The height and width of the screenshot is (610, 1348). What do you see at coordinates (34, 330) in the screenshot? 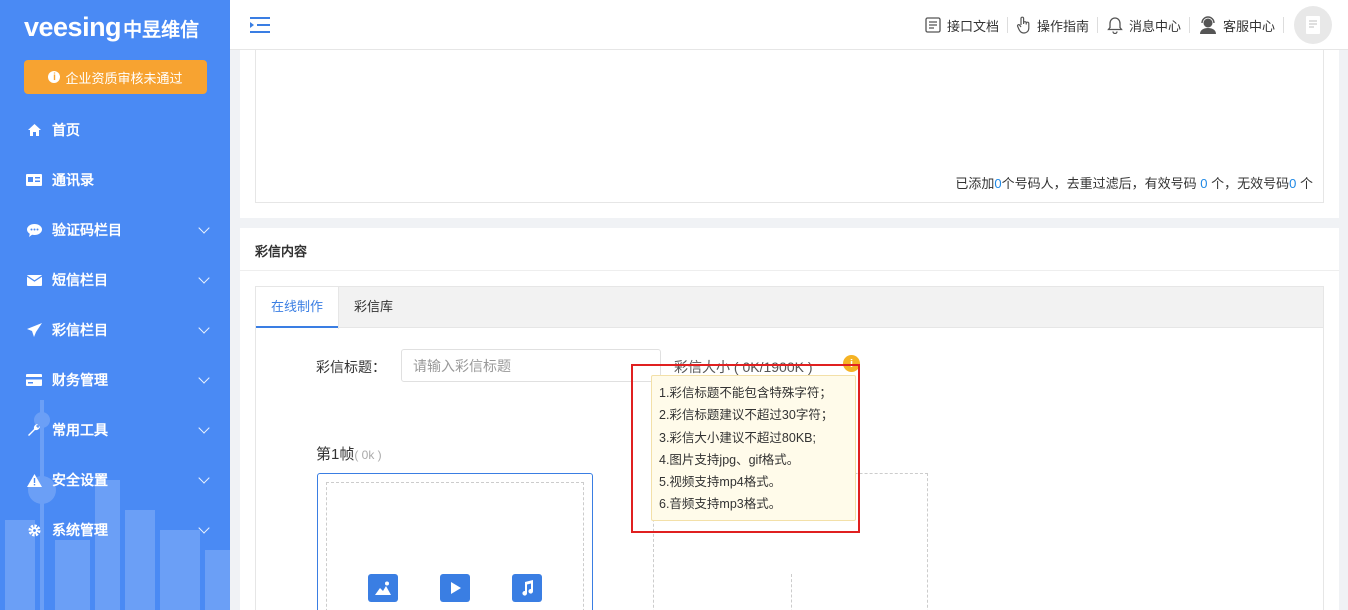
I see `send-icon` at bounding box center [34, 330].